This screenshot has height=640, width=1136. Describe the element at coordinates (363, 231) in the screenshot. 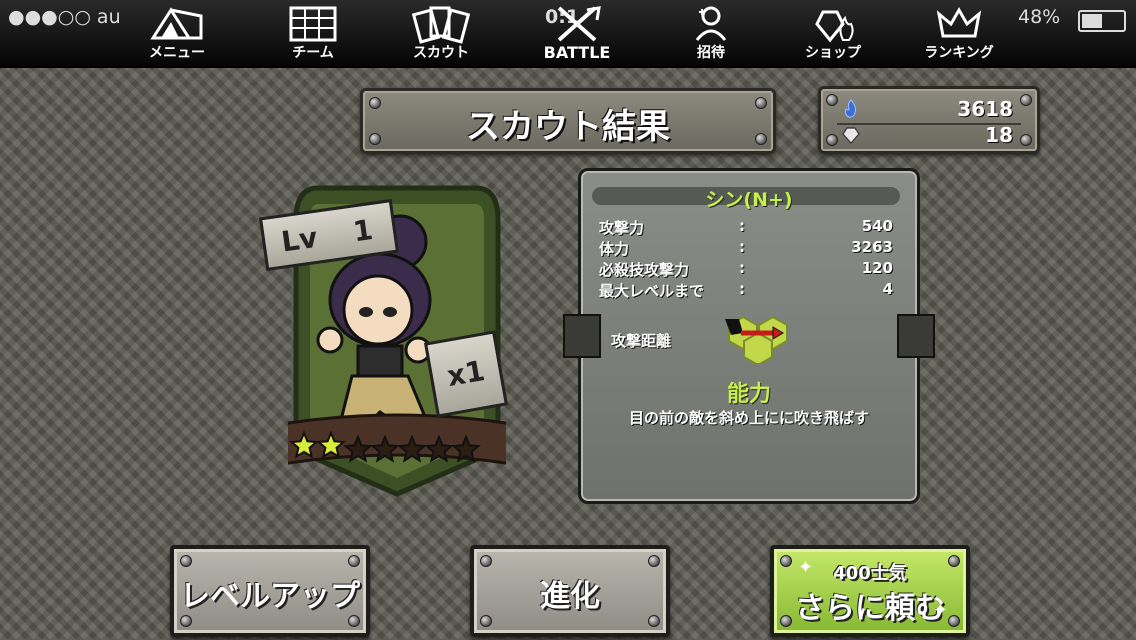

I see `level-value: 1` at that location.